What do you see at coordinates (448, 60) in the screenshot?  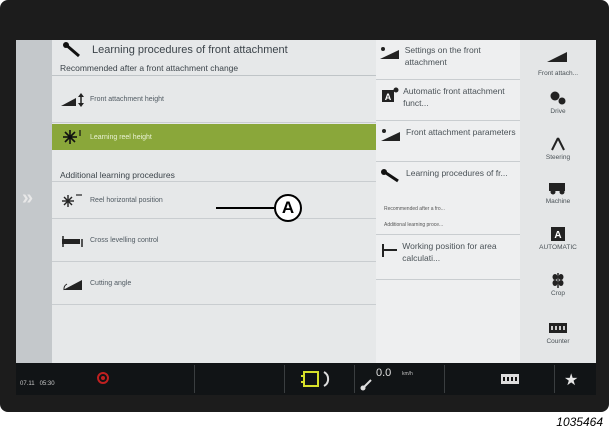 I see `submenu-item-settings: Settings on the front attachment` at bounding box center [448, 60].